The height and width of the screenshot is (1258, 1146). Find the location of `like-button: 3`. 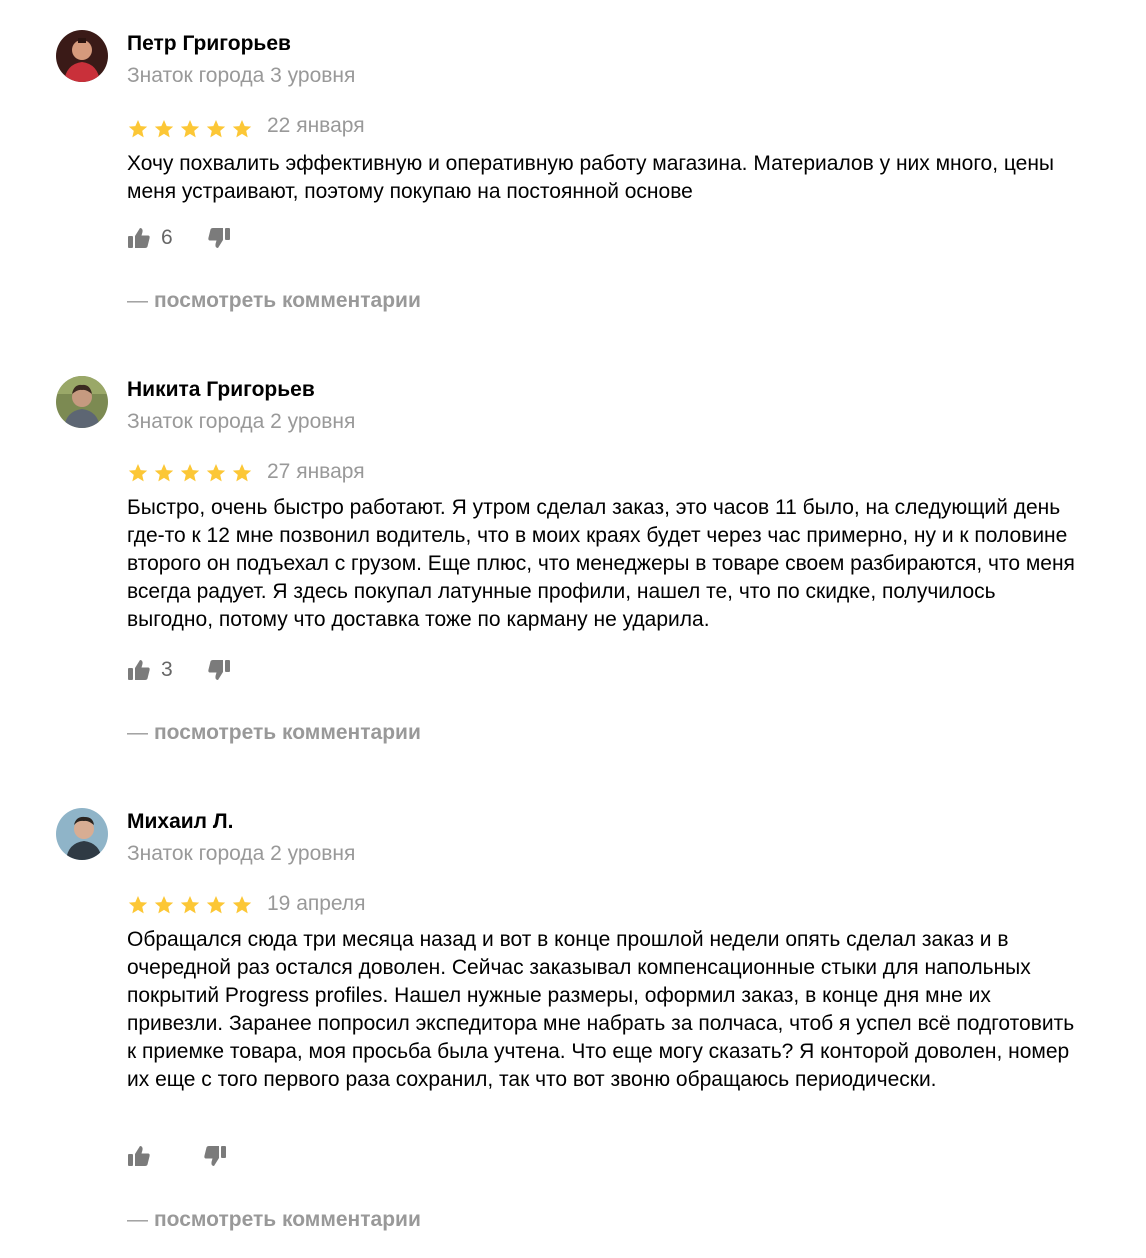

like-button: 3 is located at coordinates (151, 670).